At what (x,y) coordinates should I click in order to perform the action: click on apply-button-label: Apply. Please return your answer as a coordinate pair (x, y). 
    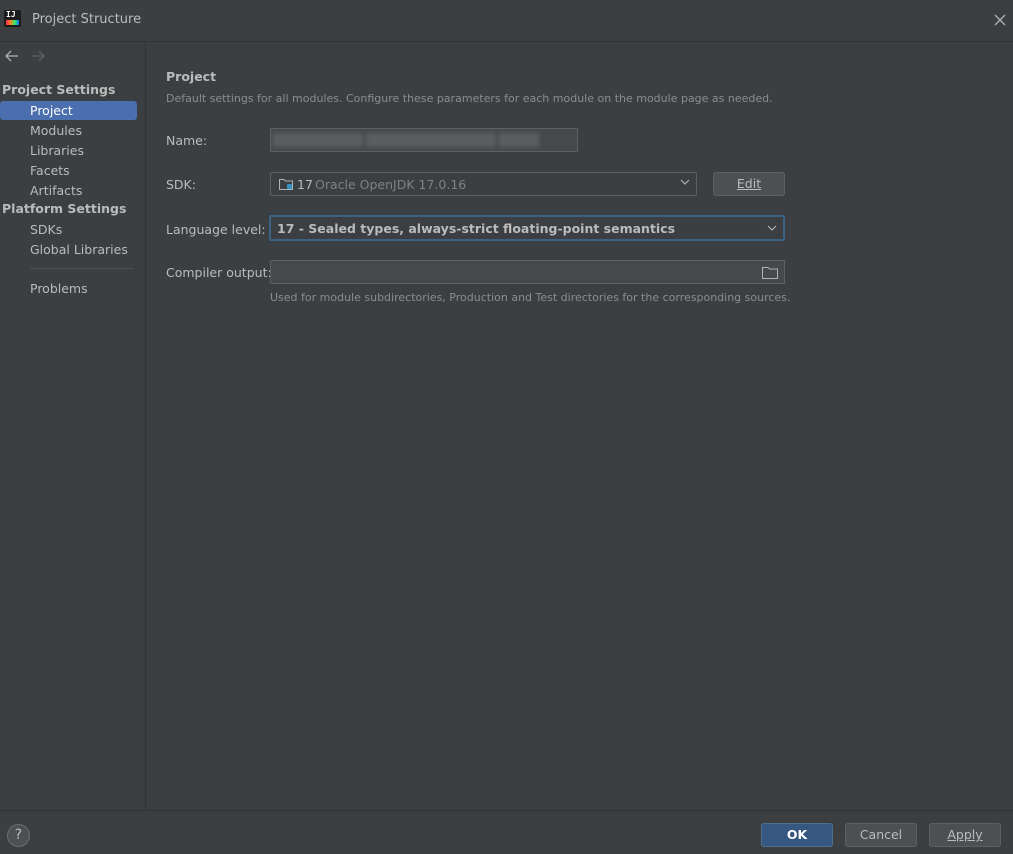
    Looking at the image, I should click on (965, 834).